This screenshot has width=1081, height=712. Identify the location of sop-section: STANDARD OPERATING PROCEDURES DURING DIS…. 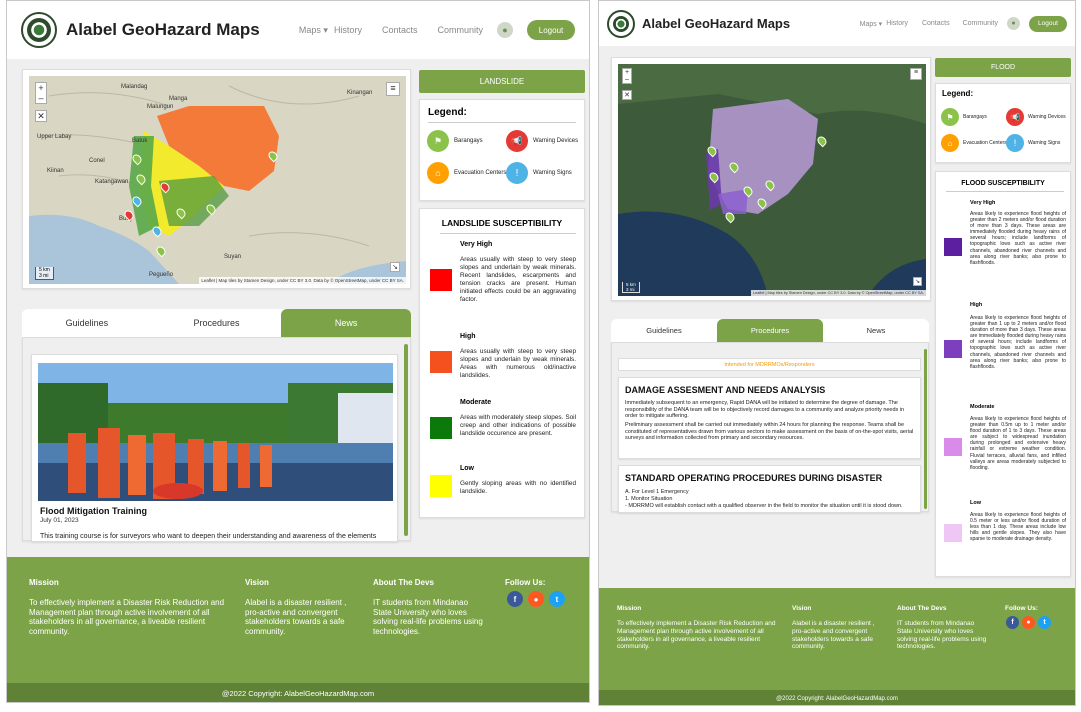
(769, 489).